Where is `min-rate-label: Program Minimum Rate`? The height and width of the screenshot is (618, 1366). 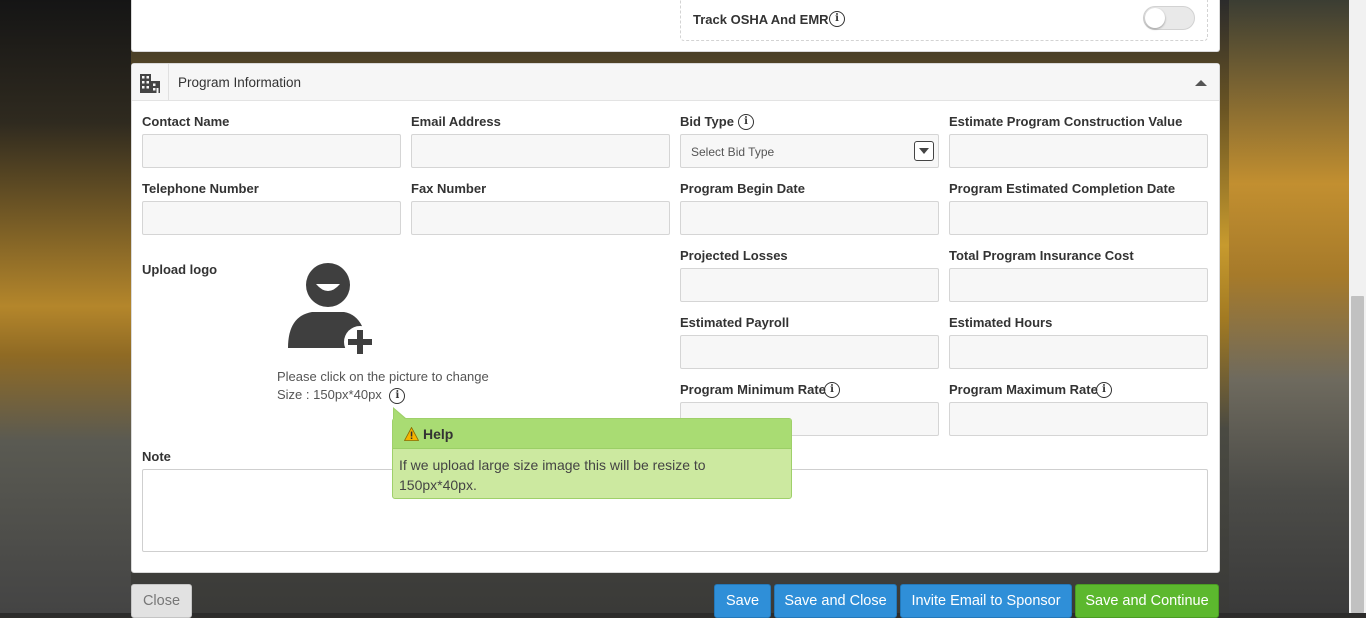 min-rate-label: Program Minimum Rate is located at coordinates (753, 389).